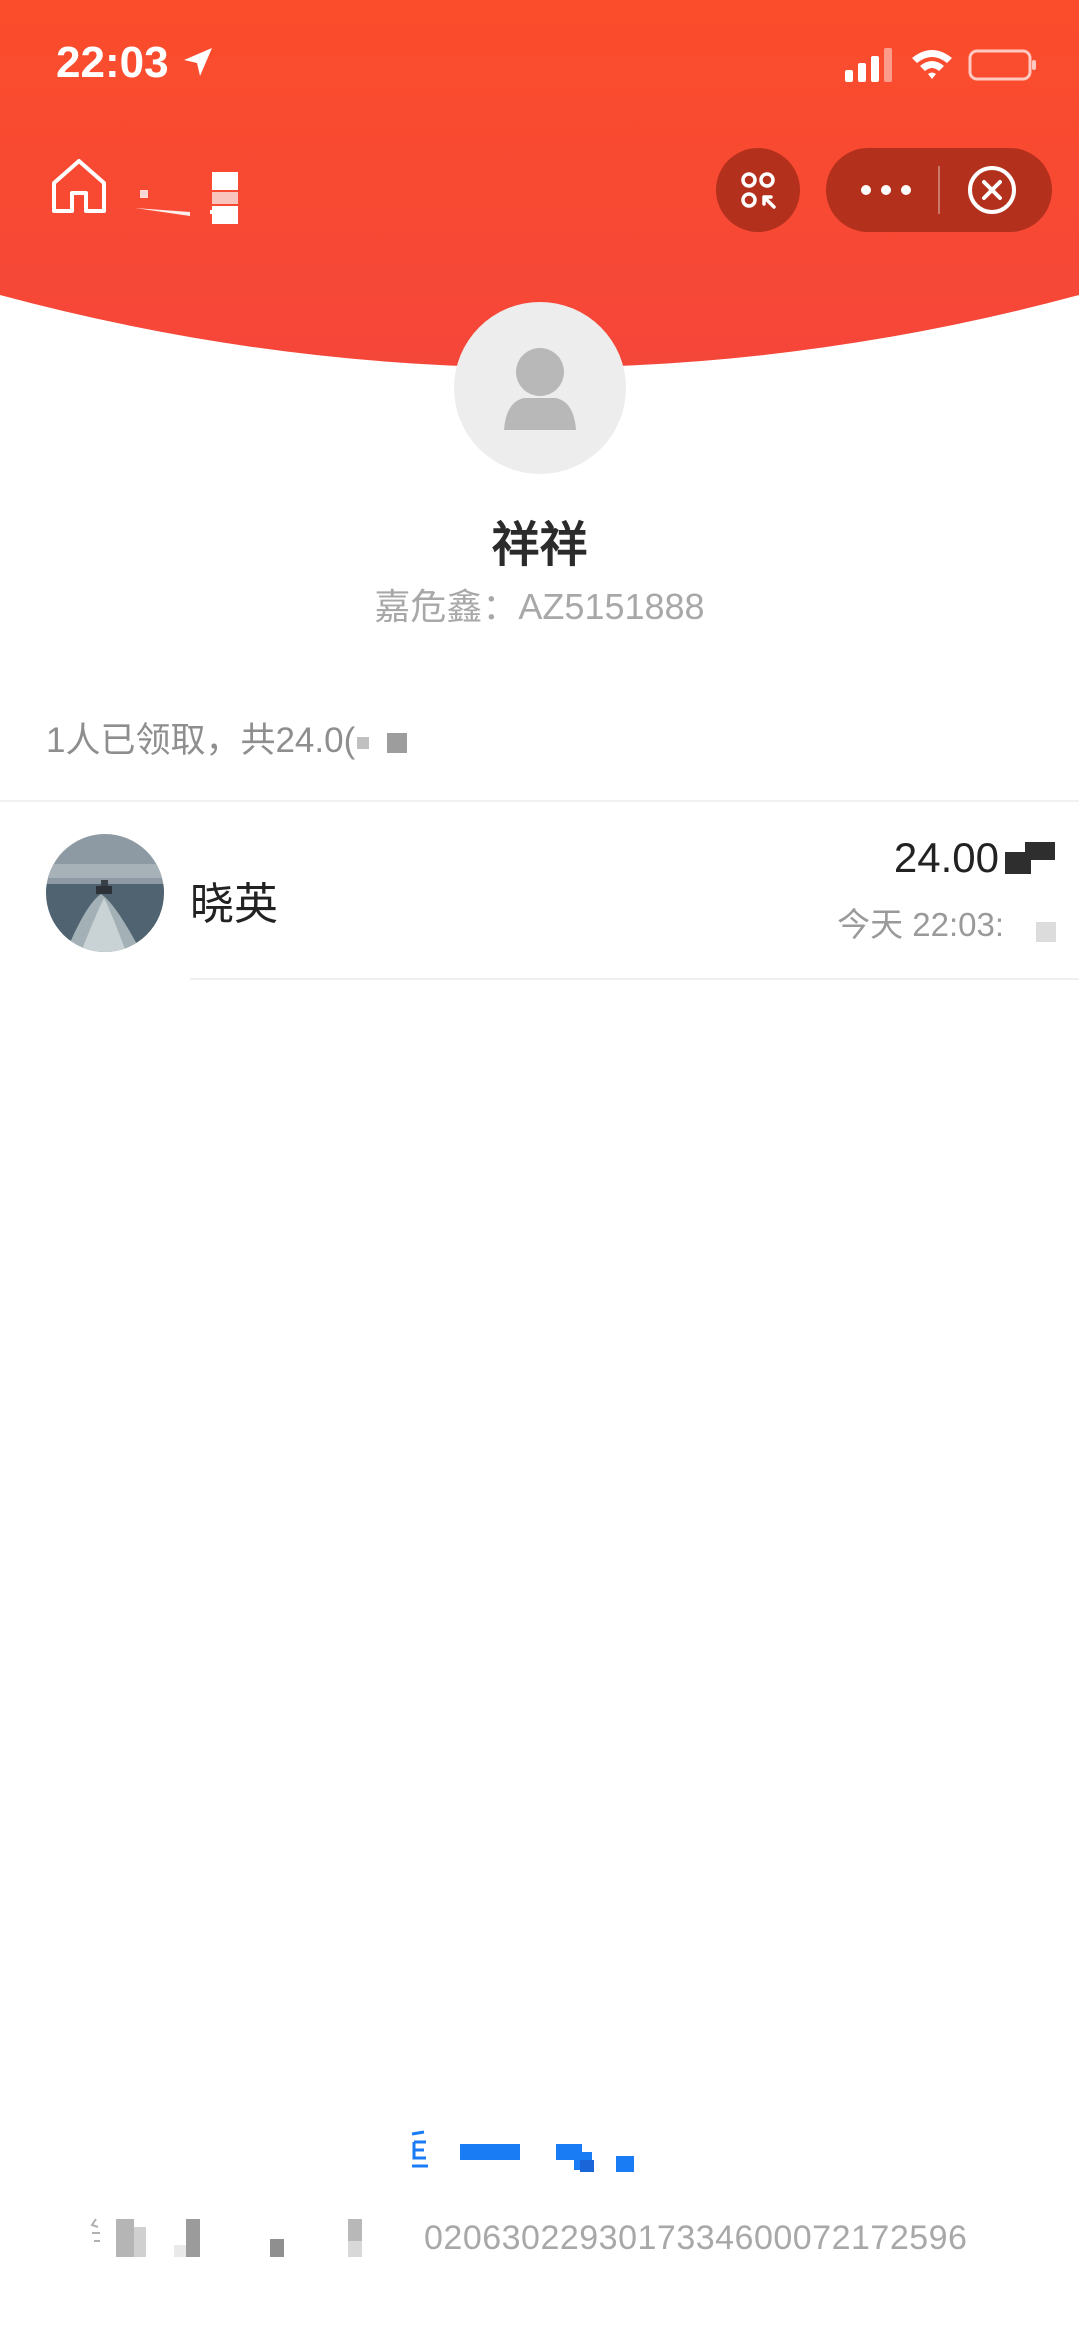 The width and height of the screenshot is (1079, 2338). What do you see at coordinates (539, 606) in the screenshot?
I see `sender-subtitle: 嘉危鑫：AZ5151888` at bounding box center [539, 606].